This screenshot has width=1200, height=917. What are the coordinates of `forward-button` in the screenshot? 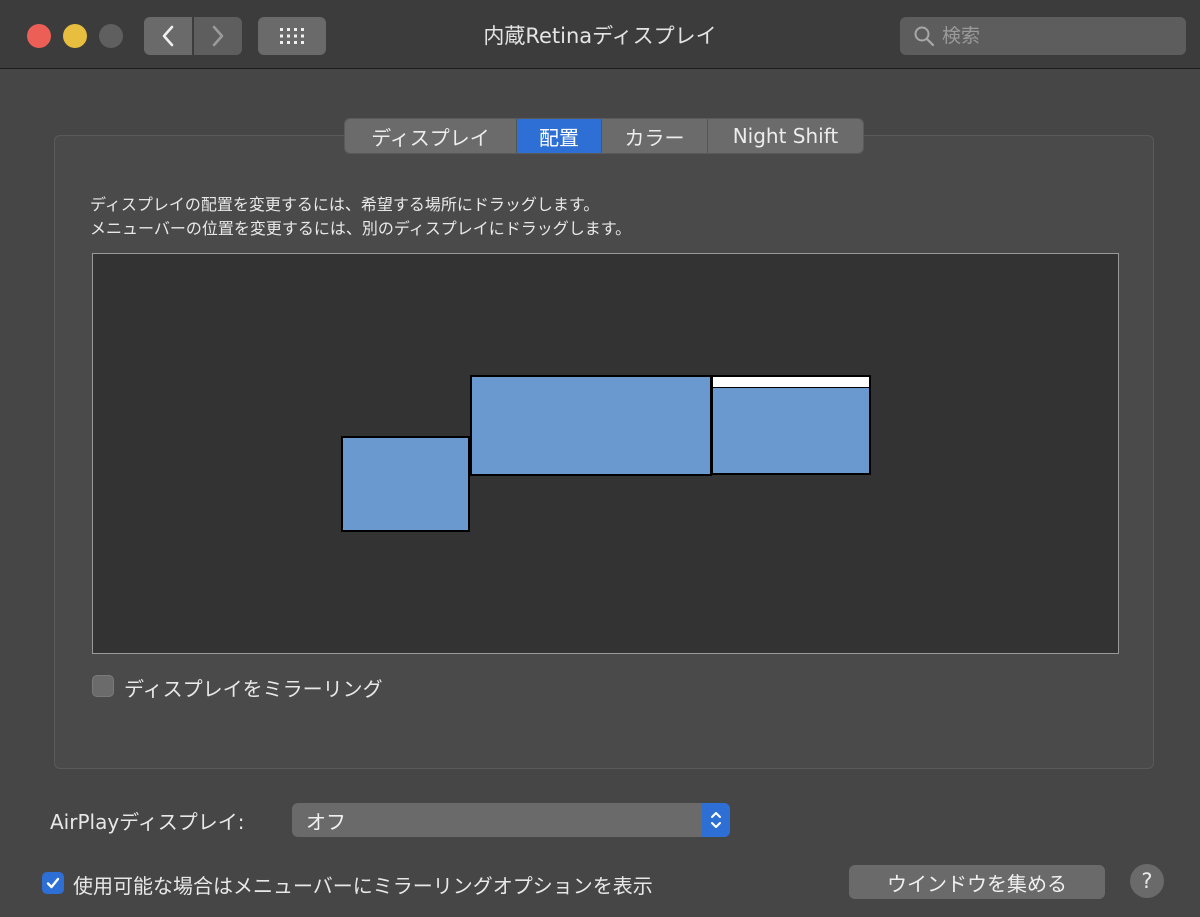 It's located at (218, 36).